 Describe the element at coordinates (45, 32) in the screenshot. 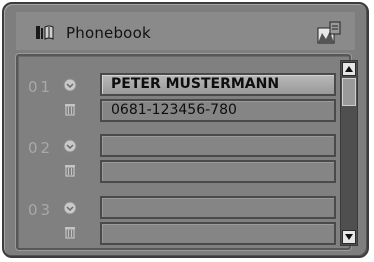

I see `phonebook-icon` at that location.